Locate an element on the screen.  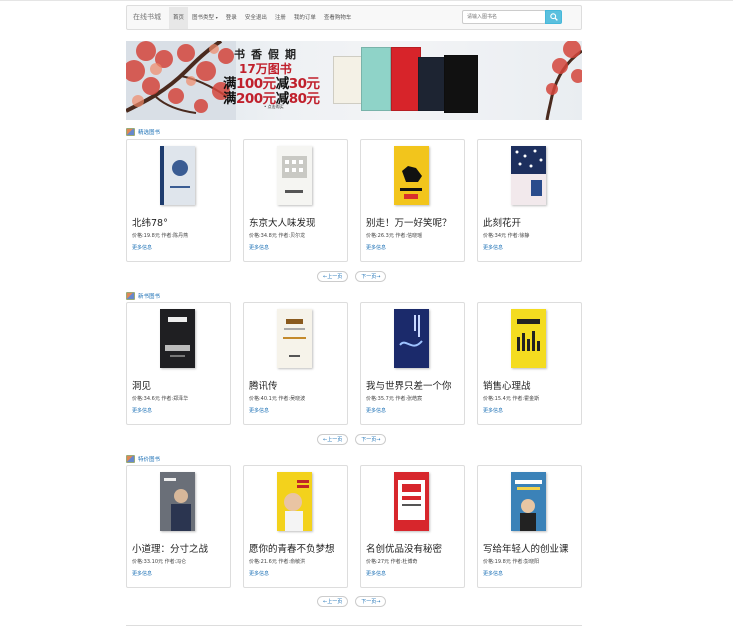
book-card: 我与世界只差一个你 价格:35.7元 作者:张皓宸 更多信息 is located at coordinates (412, 363).